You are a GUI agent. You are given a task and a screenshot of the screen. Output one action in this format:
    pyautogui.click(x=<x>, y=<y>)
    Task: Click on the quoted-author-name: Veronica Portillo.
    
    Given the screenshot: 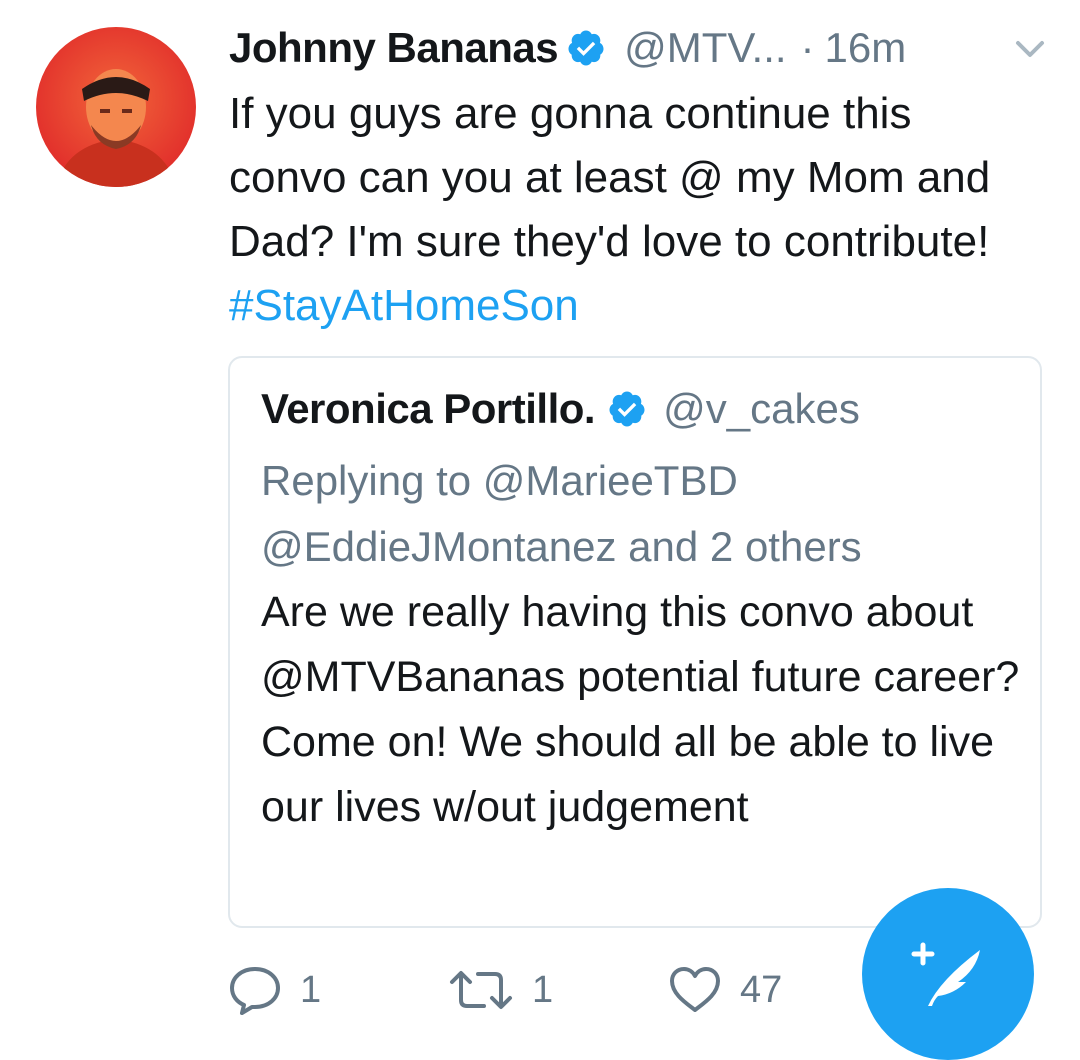 What is the action you would take?
    pyautogui.click(x=428, y=408)
    